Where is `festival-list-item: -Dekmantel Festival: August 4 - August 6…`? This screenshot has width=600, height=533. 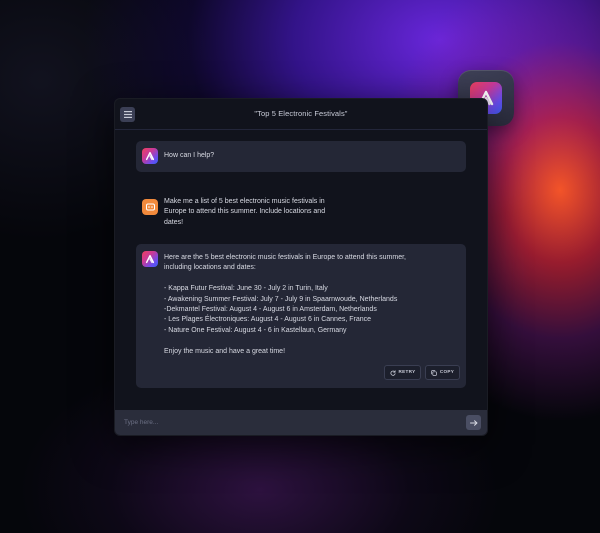 festival-list-item: -Dekmantel Festival: August 4 - August 6… is located at coordinates (270, 310).